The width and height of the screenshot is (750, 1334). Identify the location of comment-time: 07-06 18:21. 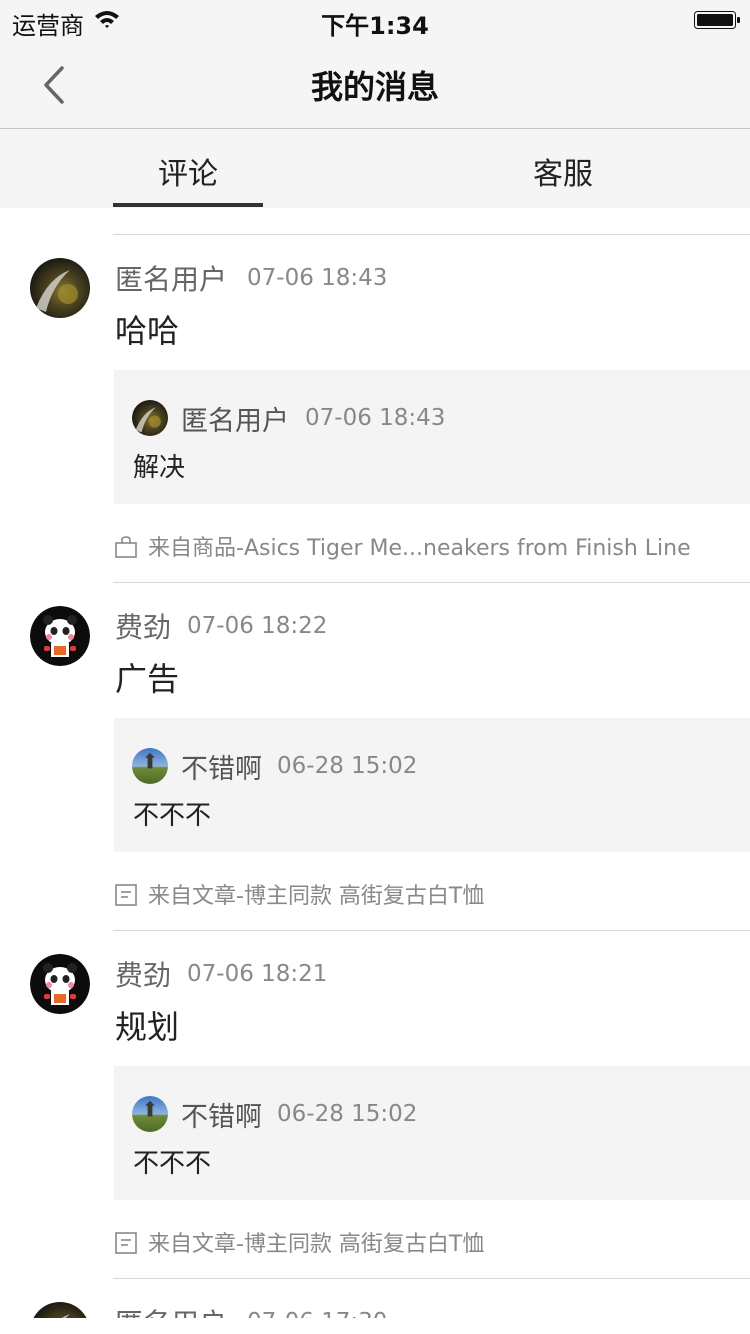
(257, 974).